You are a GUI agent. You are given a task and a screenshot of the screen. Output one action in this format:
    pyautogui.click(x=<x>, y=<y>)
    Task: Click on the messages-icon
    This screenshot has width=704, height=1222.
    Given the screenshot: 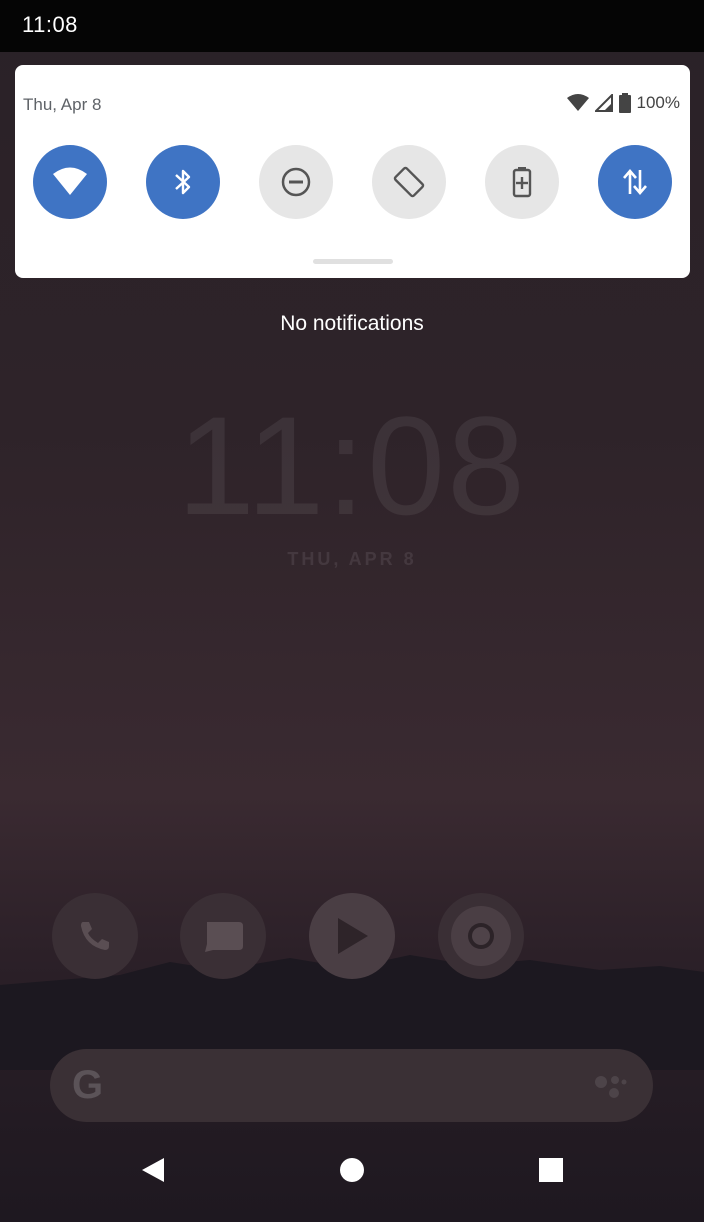 What is the action you would take?
    pyautogui.click(x=224, y=937)
    